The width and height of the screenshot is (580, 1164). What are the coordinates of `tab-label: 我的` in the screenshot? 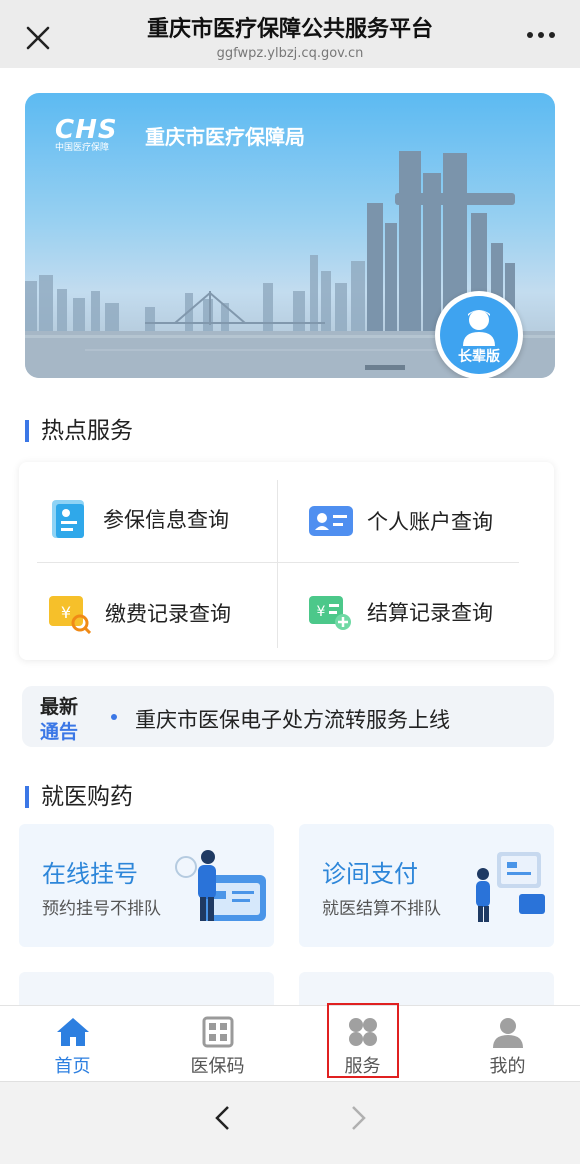 It's located at (507, 1066).